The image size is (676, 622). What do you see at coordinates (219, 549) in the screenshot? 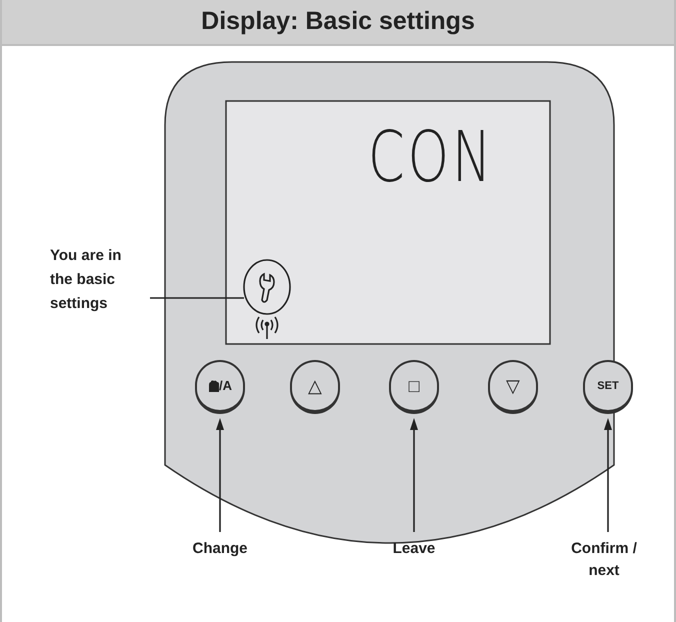
I see `callout-label: Change` at bounding box center [219, 549].